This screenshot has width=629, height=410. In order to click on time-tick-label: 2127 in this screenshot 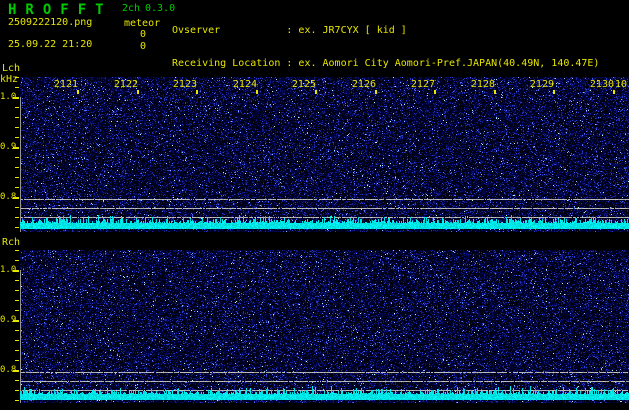, I will do `click(422, 84)`.